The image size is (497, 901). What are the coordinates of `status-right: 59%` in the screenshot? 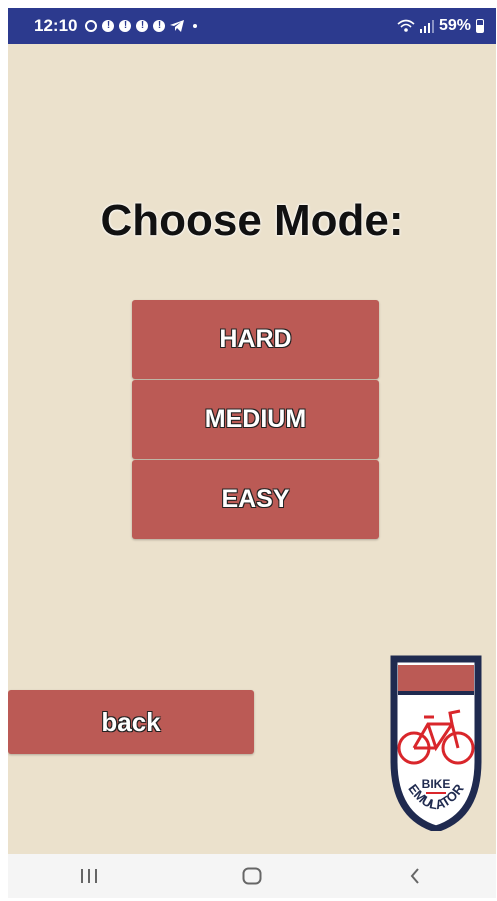 It's located at (440, 26).